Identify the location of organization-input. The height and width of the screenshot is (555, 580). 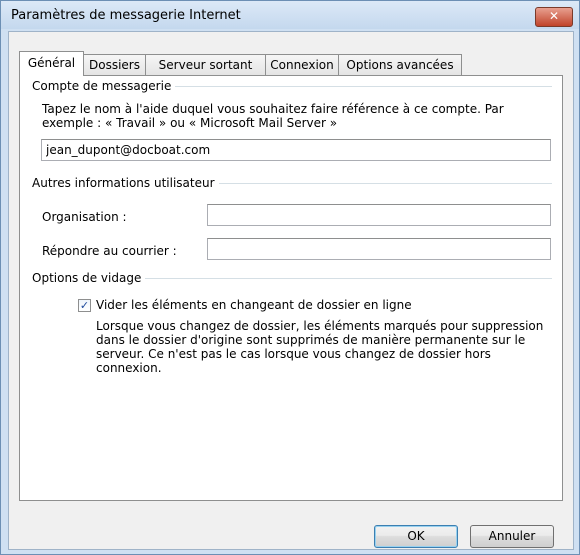
(379, 215).